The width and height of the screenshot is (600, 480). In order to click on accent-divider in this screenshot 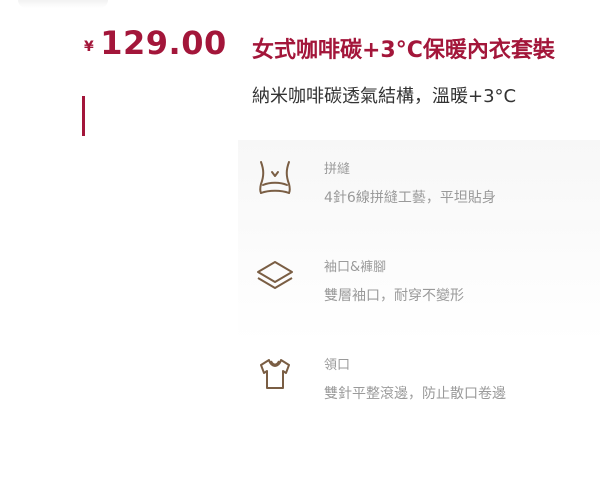, I will do `click(83, 116)`.